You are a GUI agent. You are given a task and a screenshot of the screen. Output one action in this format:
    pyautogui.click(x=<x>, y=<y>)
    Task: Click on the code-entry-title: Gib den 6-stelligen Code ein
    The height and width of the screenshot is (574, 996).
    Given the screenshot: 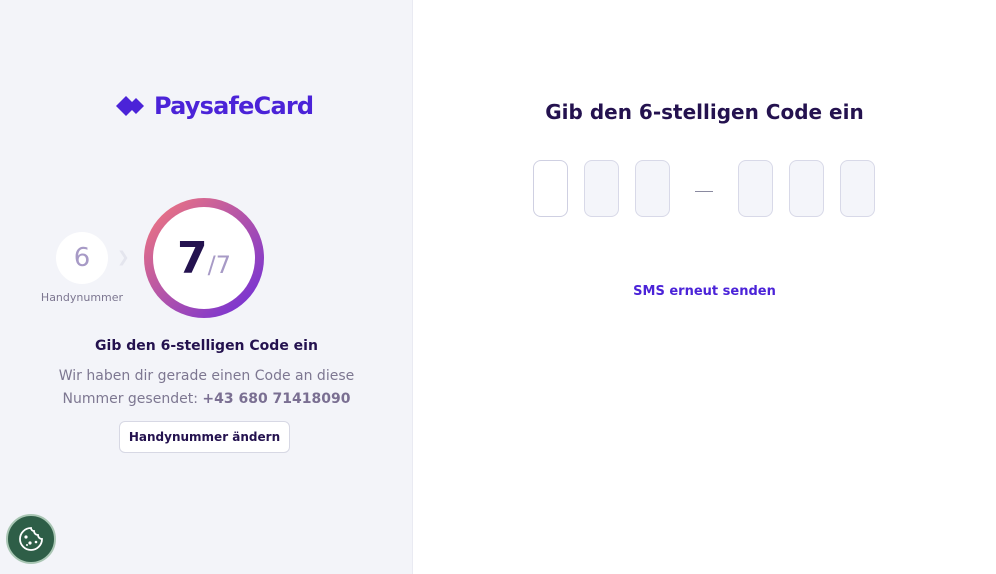 What is the action you would take?
    pyautogui.click(x=704, y=112)
    